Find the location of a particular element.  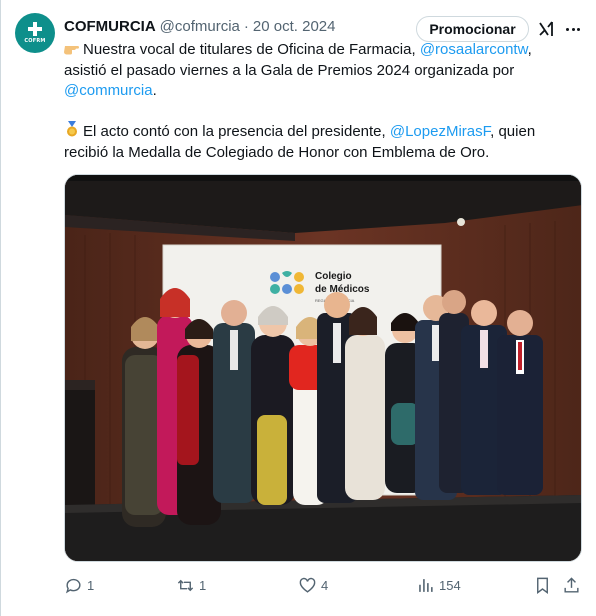

share-icon is located at coordinates (571, 584).